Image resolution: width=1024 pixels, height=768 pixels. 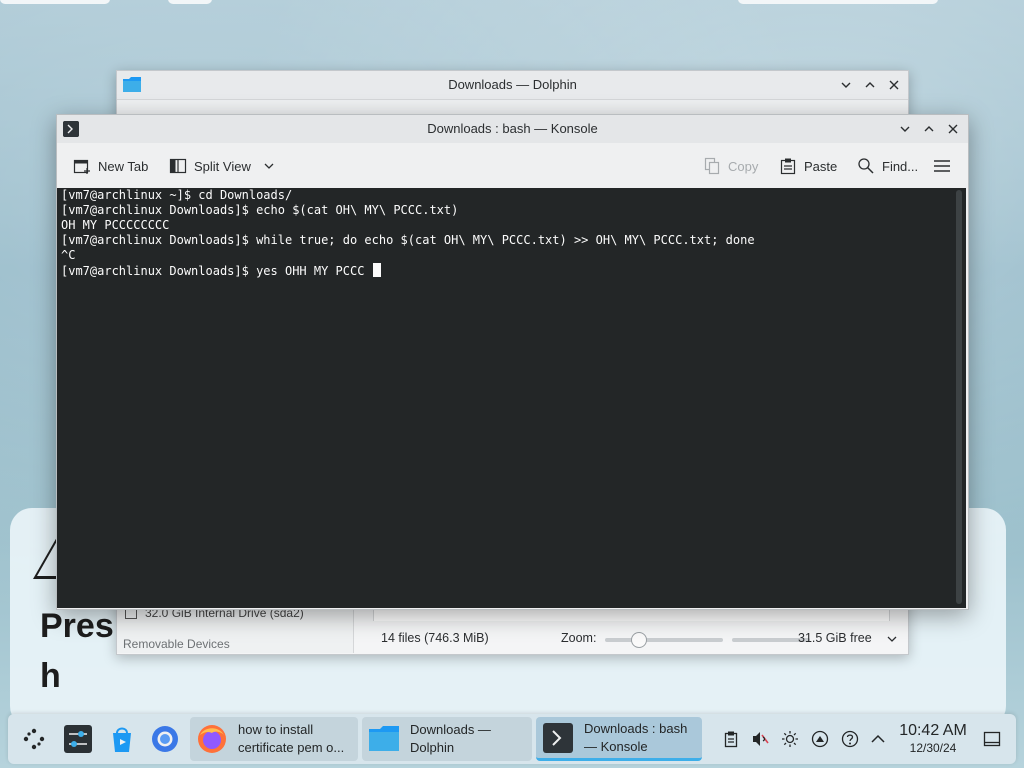 I want to click on text-cursor, so click(x=376, y=270).